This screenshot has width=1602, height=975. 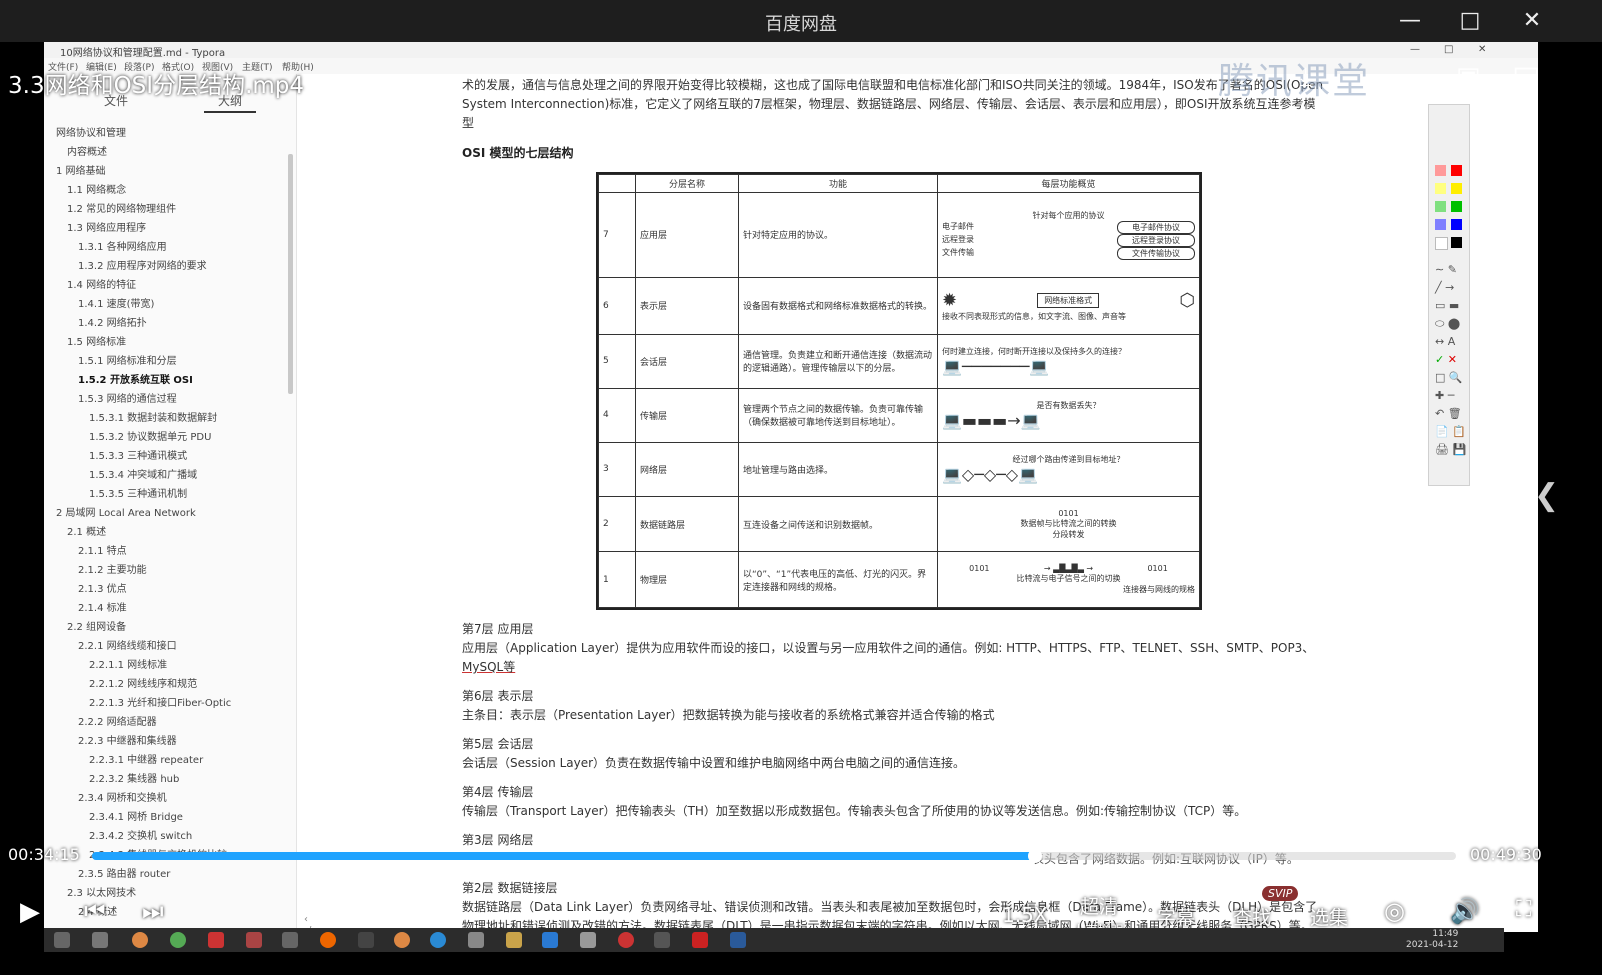 I want to click on osi-row-num: 2, so click(x=617, y=524).